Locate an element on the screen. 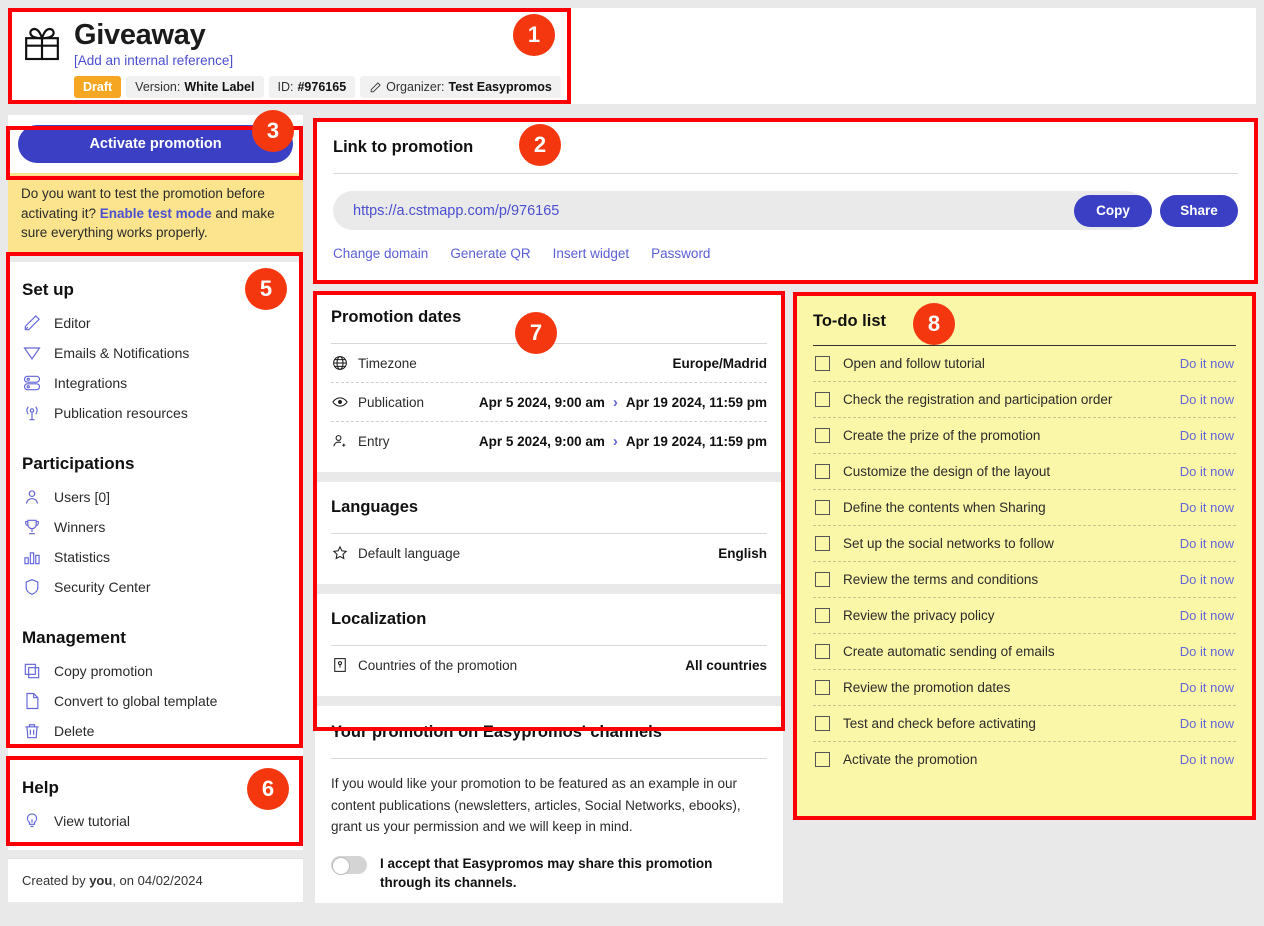  default-language-row: Default language English is located at coordinates (549, 553).